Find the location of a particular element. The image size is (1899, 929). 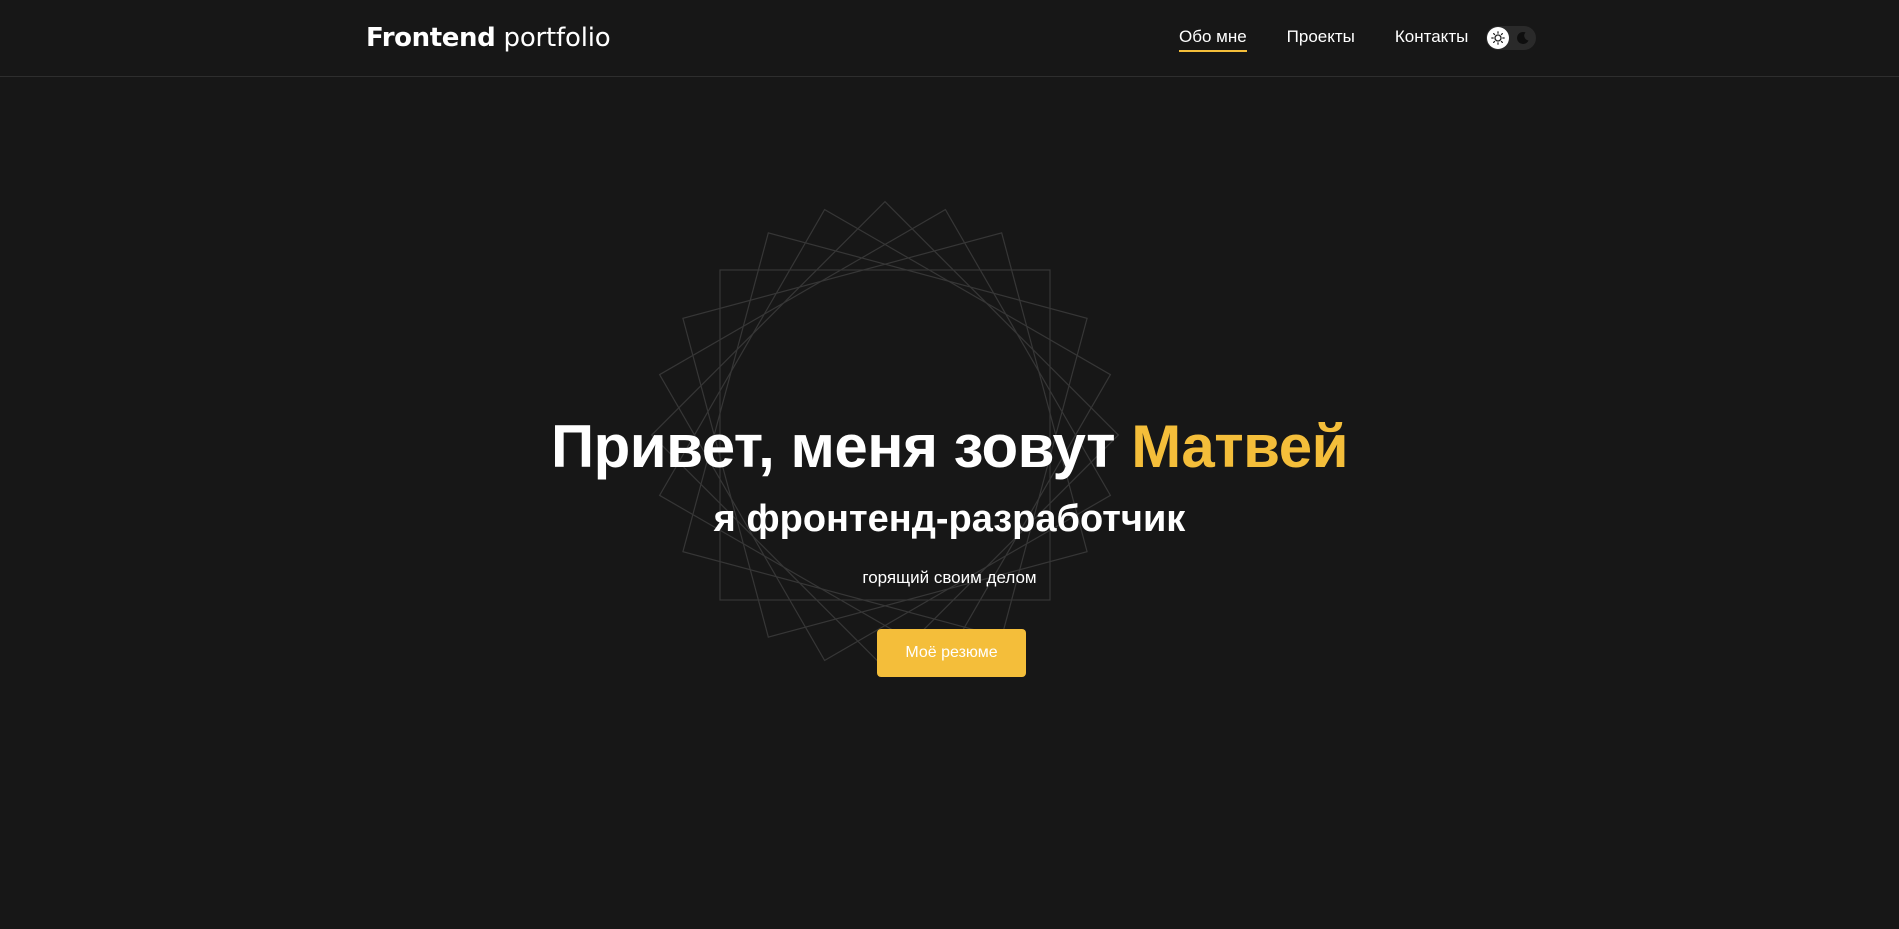

site-logo: Frontend portfolio is located at coordinates (488, 38).